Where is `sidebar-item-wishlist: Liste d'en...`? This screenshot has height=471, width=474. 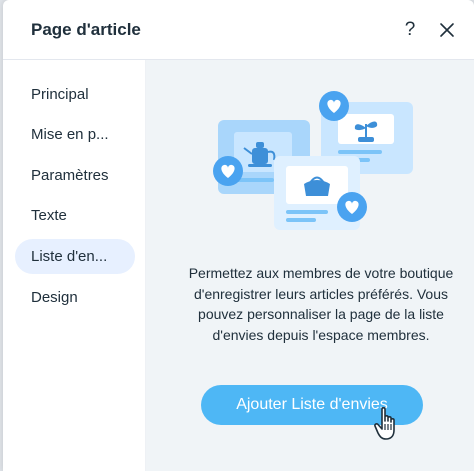 sidebar-item-wishlist: Liste d'en... is located at coordinates (75, 256).